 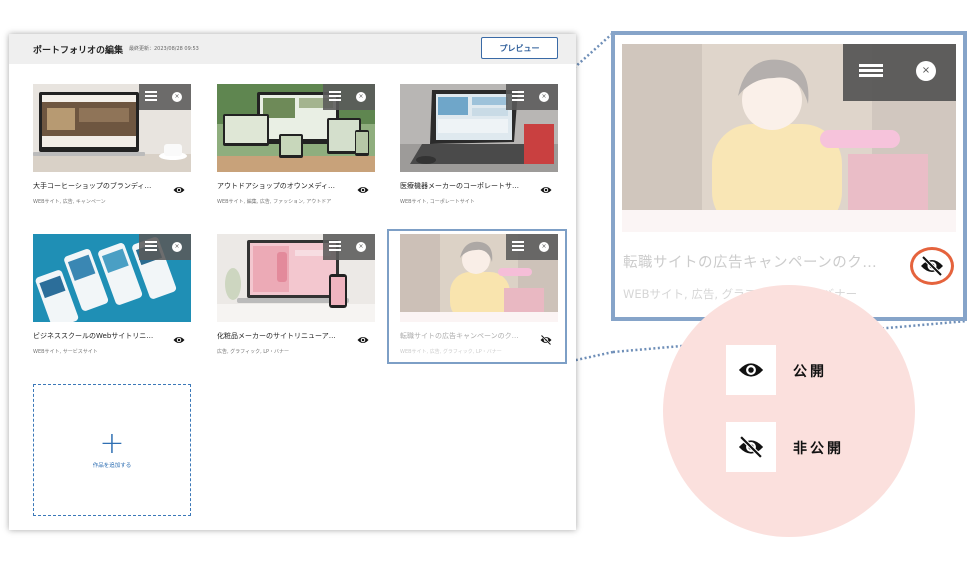 I want to click on page-title: ポートフォリオの編集, so click(x=78, y=51).